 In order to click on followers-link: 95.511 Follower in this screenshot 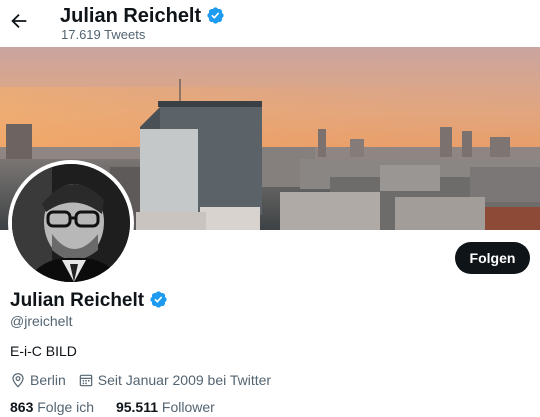, I will do `click(165, 407)`.